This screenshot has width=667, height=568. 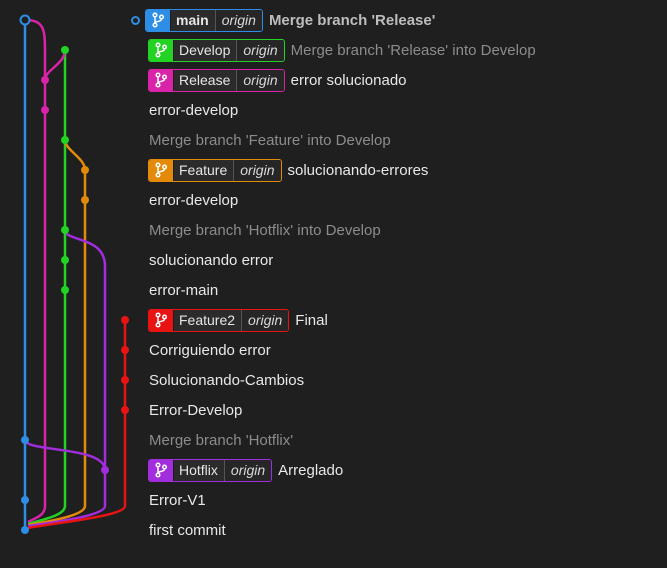 I want to click on commit-message: Merge branch 'Hotflix', so click(x=221, y=440).